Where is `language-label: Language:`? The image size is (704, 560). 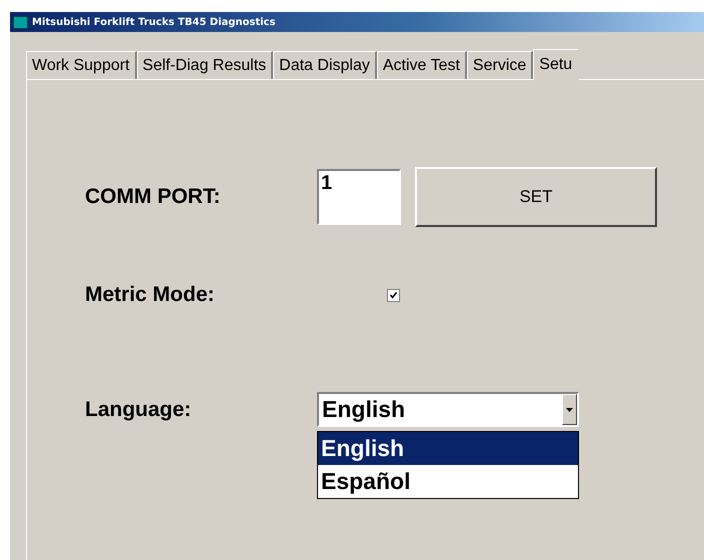
language-label: Language: is located at coordinates (138, 410).